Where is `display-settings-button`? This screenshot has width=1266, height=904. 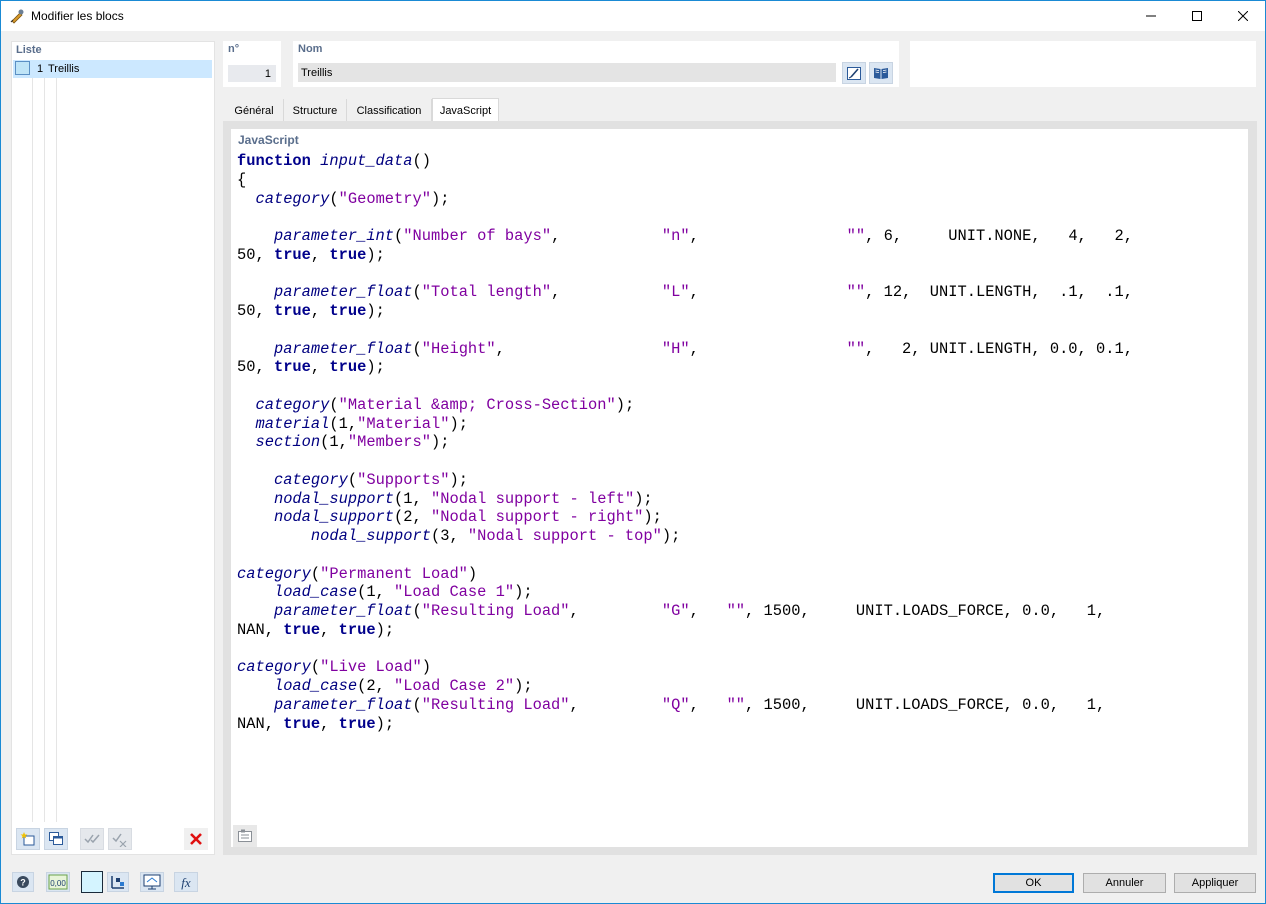 display-settings-button is located at coordinates (118, 882).